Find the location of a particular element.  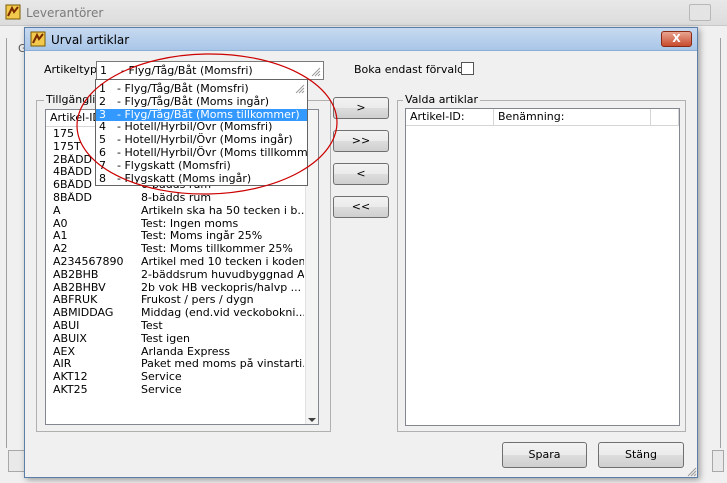

add-all-button: >> is located at coordinates (361, 141).